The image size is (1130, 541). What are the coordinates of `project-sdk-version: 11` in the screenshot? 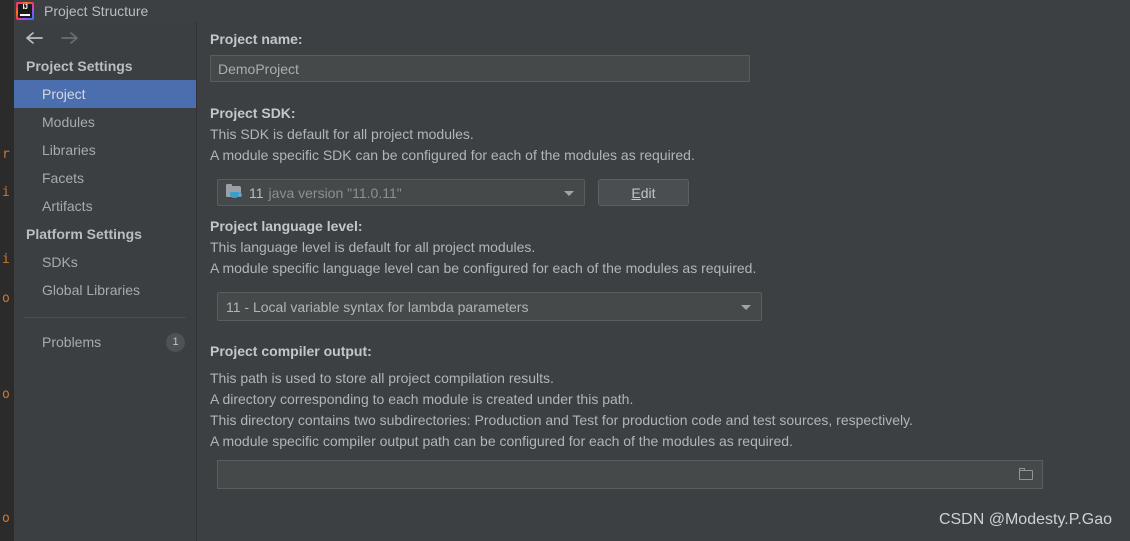 It's located at (256, 192).